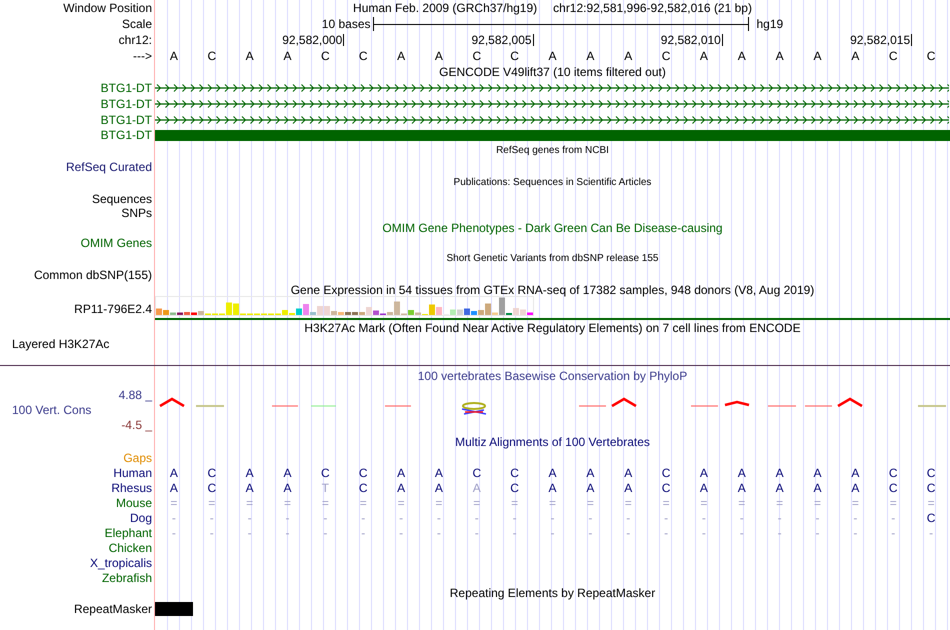 The width and height of the screenshot is (950, 630). What do you see at coordinates (552, 151) in the screenshot?
I see `track-title: RefSeq genes from NCBI` at bounding box center [552, 151].